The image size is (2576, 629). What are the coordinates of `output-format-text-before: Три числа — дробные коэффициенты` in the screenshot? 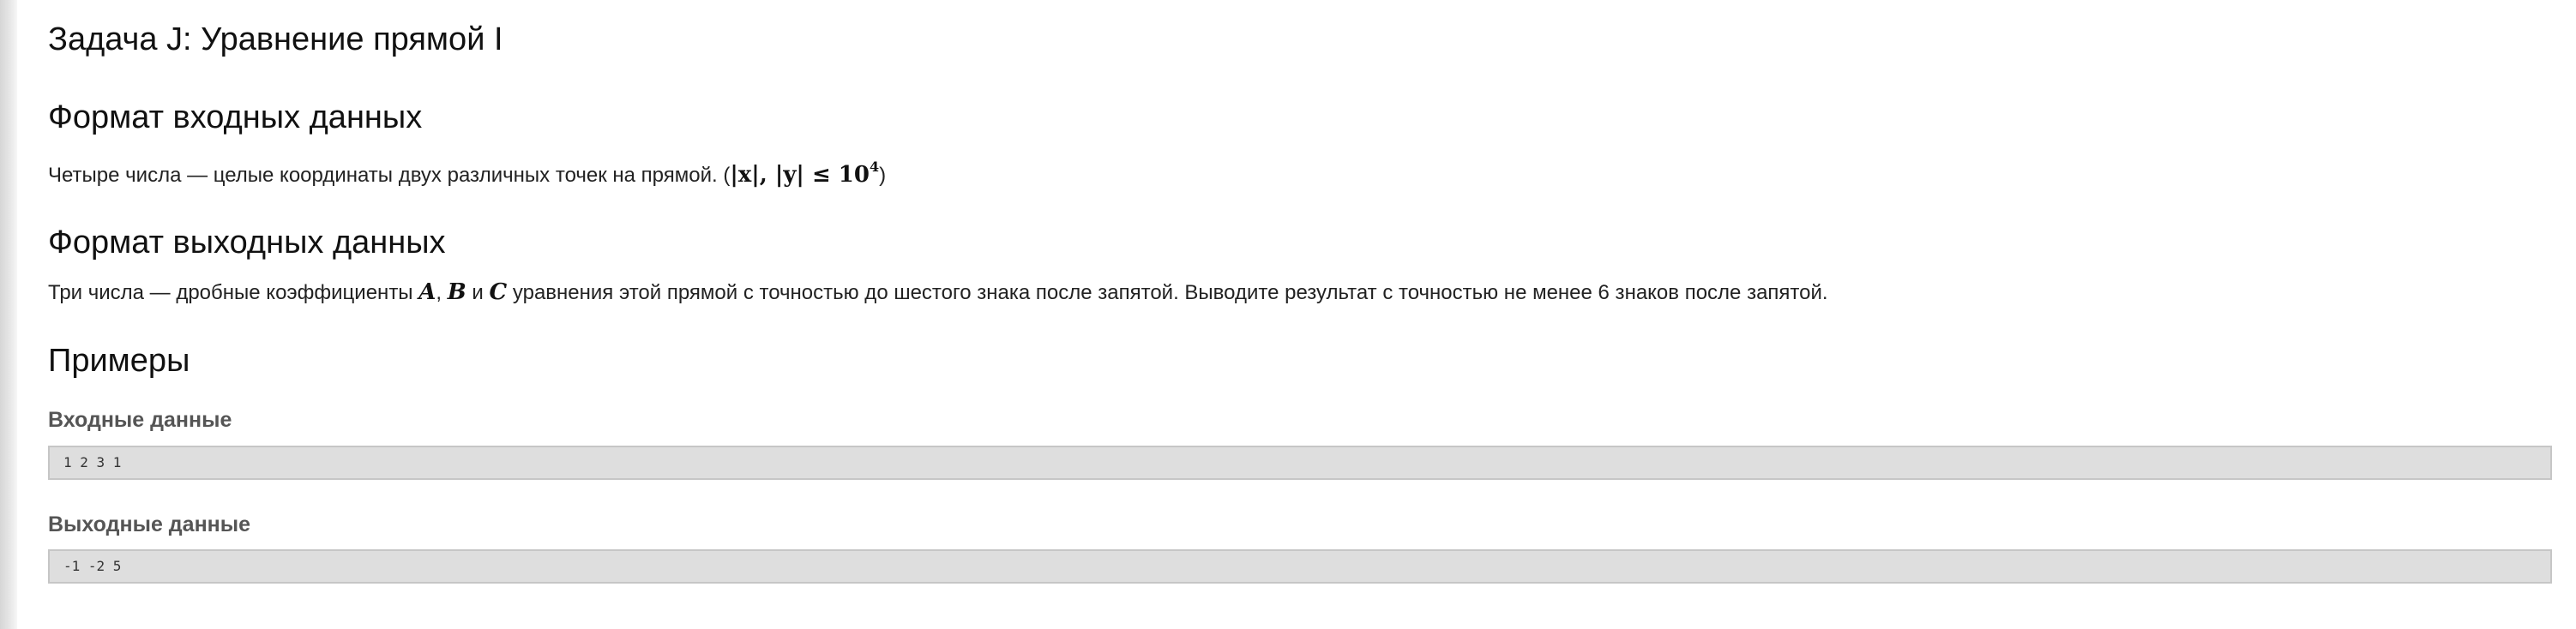 It's located at (233, 293).